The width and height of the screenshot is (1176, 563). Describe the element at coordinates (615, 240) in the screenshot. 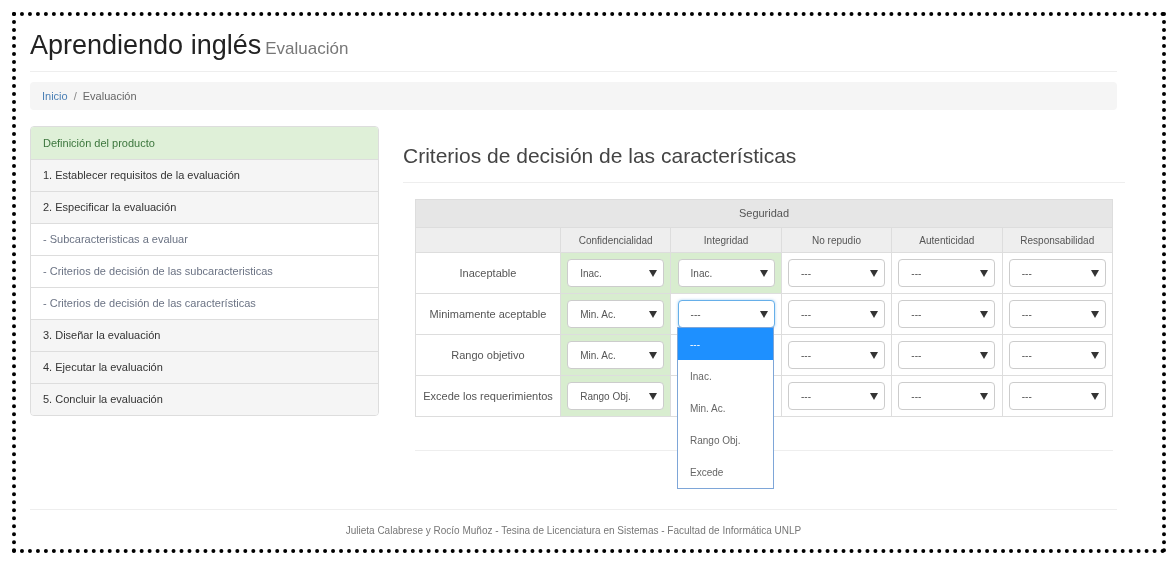

I see `column-header: Confidencialidad` at that location.